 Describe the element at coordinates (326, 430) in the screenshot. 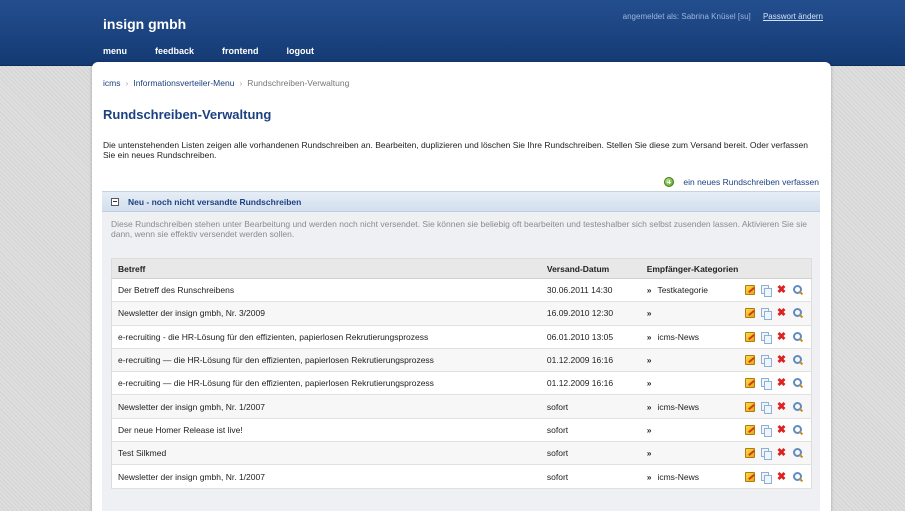

I see `row-subject: Der neue Homer Release ist live!` at that location.